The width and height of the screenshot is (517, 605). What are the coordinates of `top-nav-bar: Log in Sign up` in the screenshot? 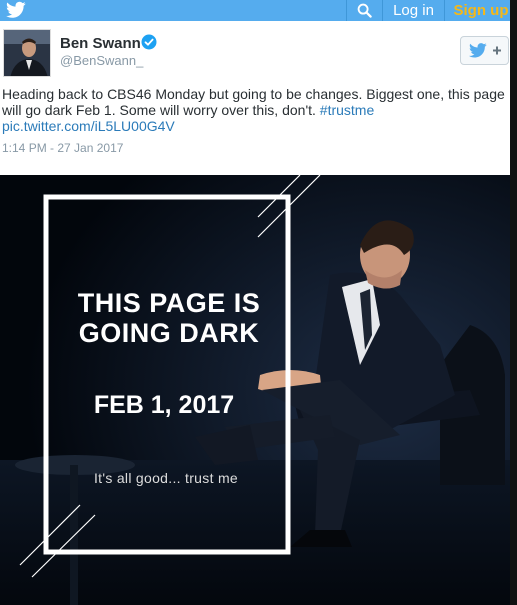 It's located at (258, 10).